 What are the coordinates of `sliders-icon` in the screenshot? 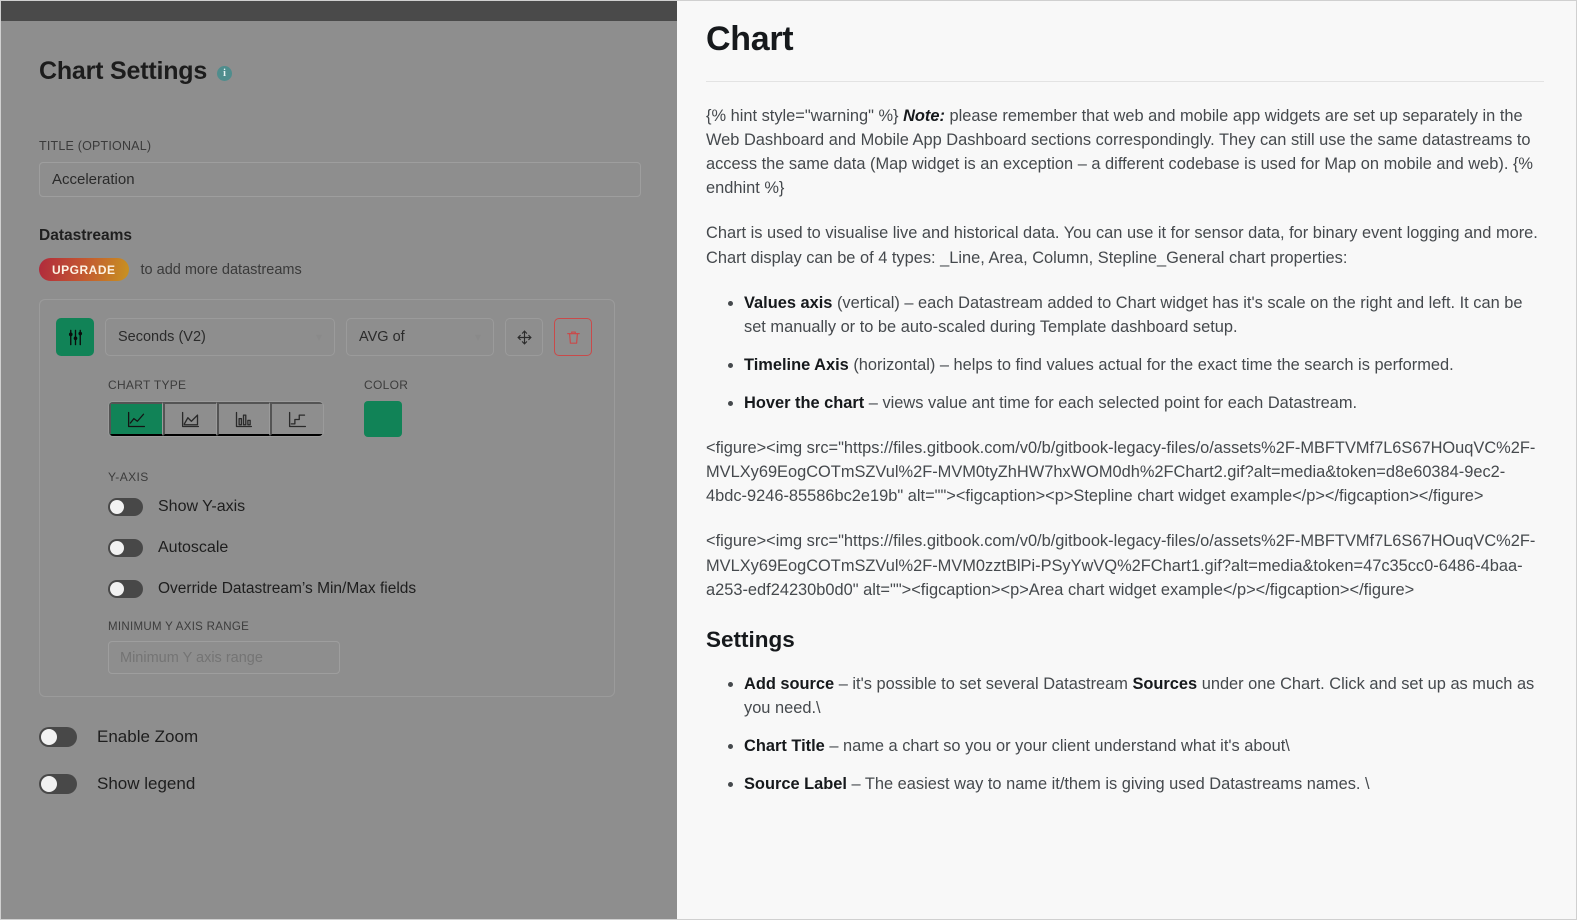 It's located at (75, 337).